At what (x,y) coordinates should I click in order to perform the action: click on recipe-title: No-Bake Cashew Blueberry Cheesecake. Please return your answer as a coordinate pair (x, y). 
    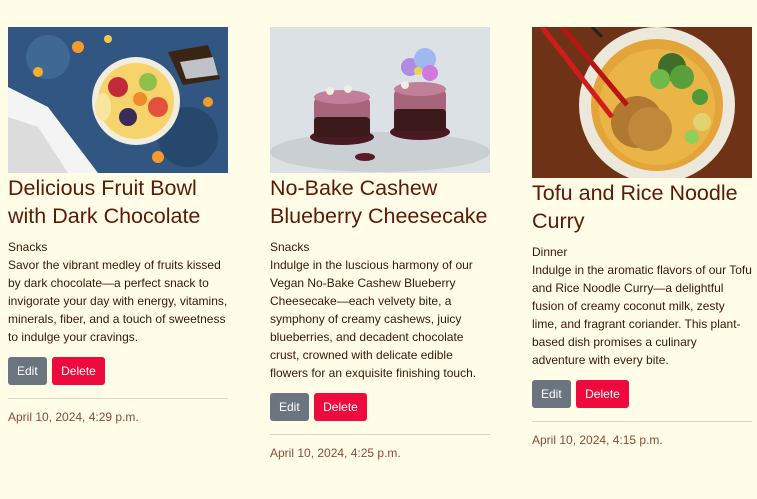
    Looking at the image, I should click on (379, 202).